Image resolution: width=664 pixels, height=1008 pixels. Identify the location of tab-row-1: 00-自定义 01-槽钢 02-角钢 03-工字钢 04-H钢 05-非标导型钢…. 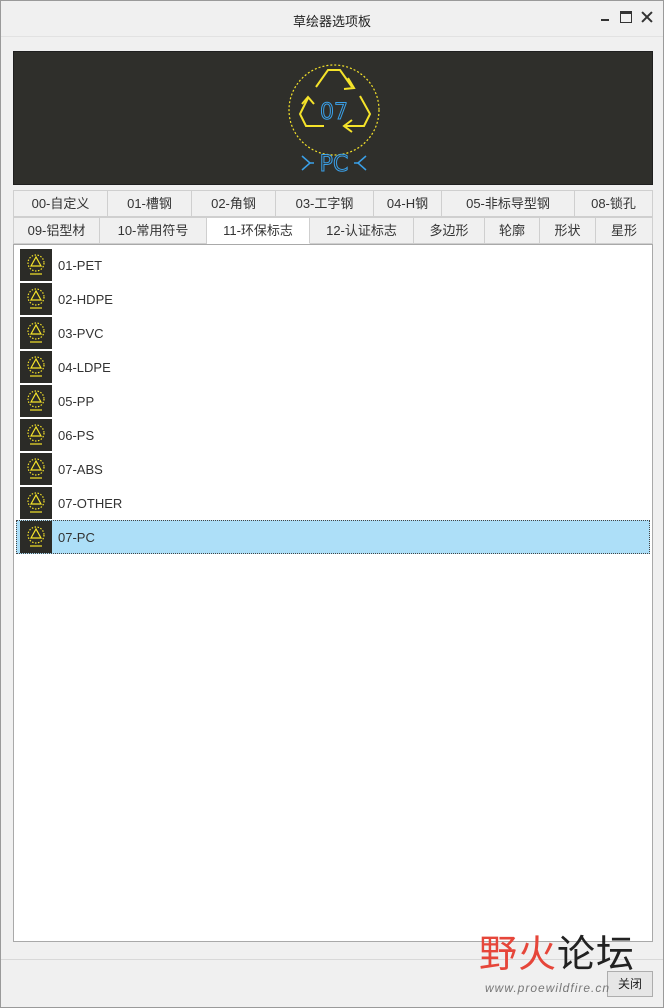
(333, 203).